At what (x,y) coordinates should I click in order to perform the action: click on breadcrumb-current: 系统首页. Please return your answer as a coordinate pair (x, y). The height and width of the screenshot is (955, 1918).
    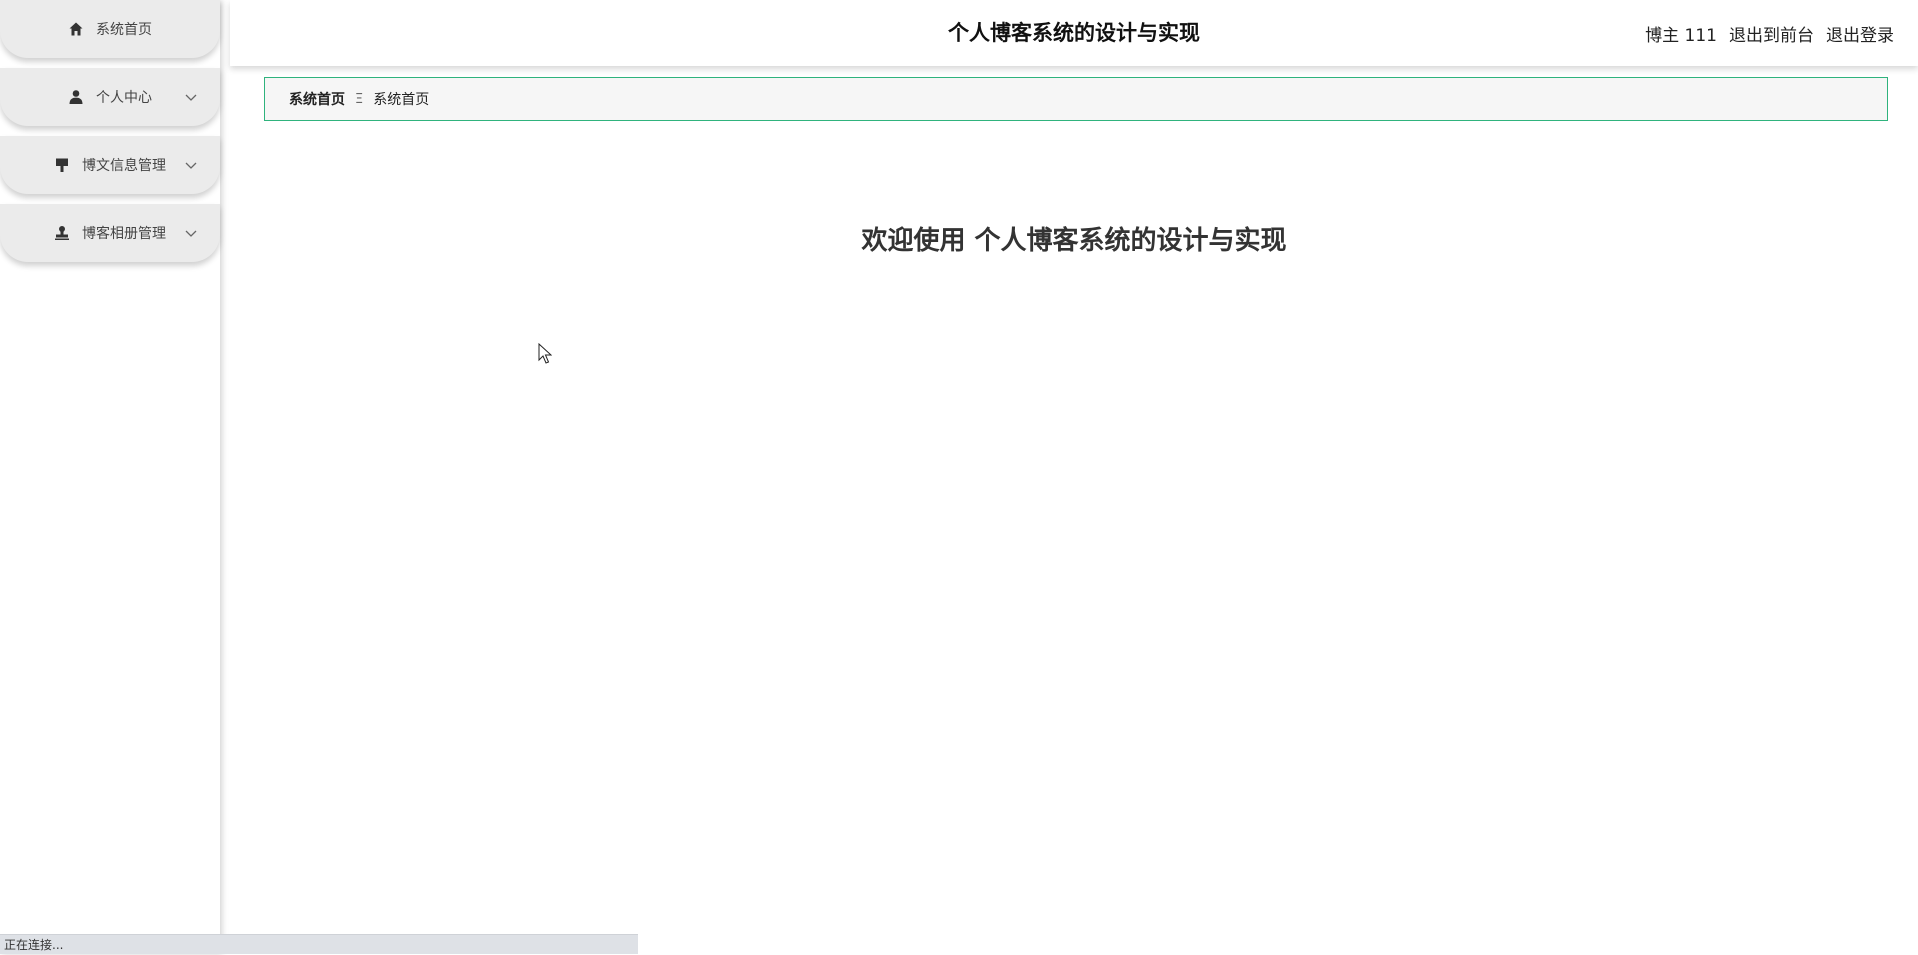
    Looking at the image, I should click on (401, 99).